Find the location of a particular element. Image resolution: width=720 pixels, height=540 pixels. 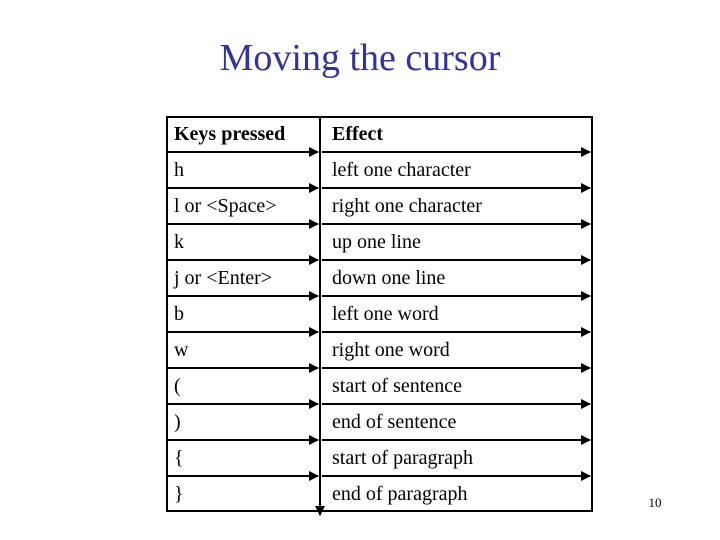

table-row: ) end of sentence is located at coordinates (379, 422).